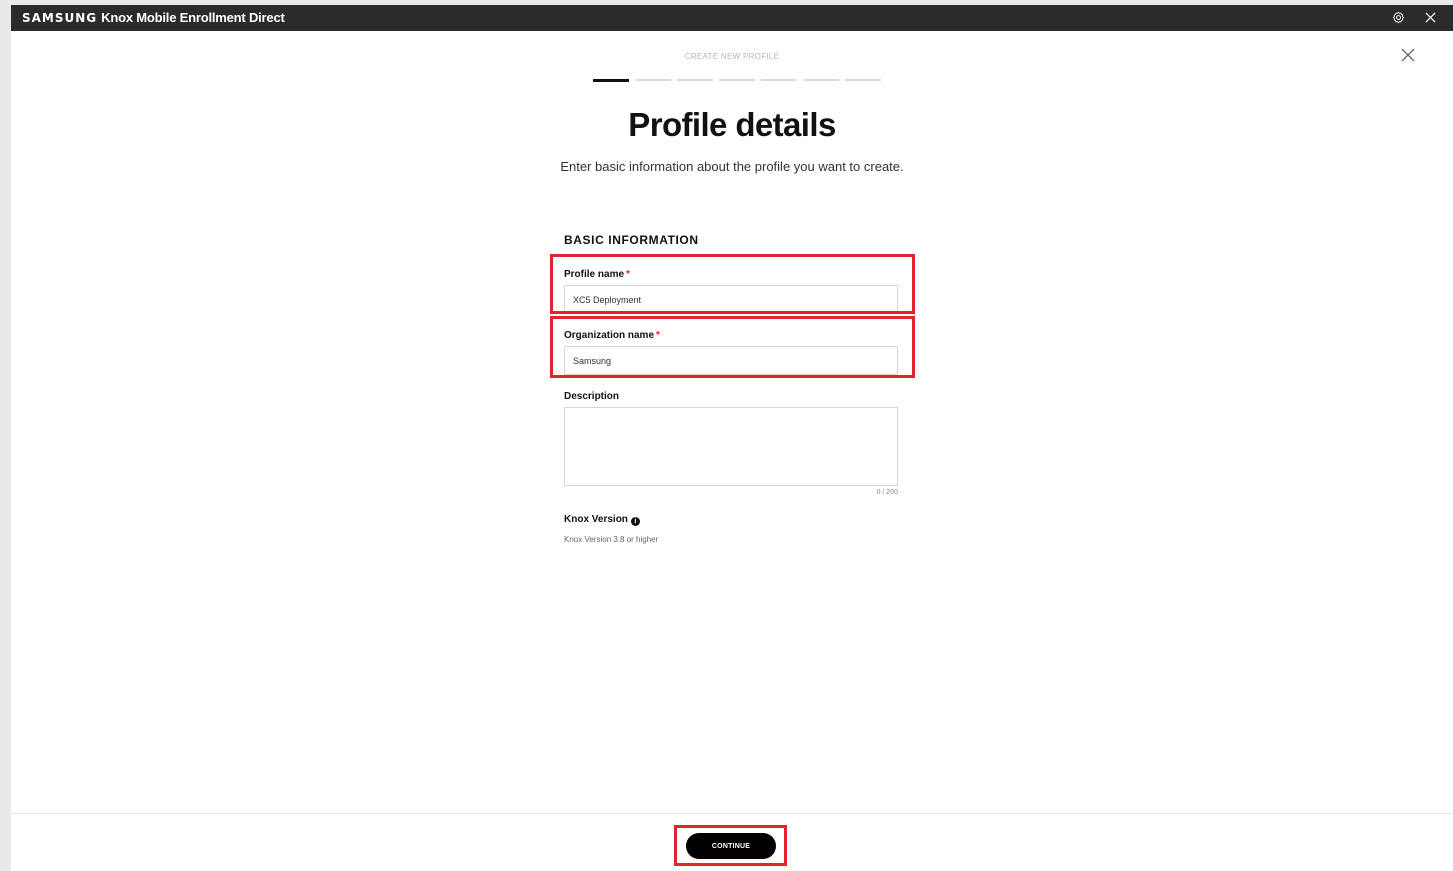 Image resolution: width=1453 pixels, height=871 pixels. I want to click on description-textarea, so click(731, 446).